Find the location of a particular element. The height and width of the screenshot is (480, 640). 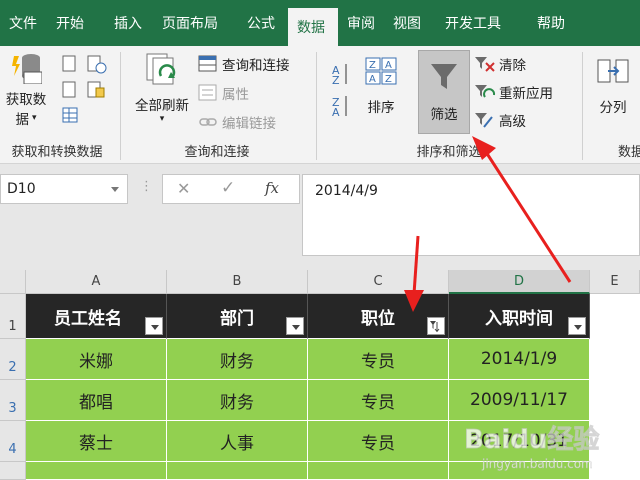

sort-dialog-icon: Z A A Z is located at coordinates (381, 71).